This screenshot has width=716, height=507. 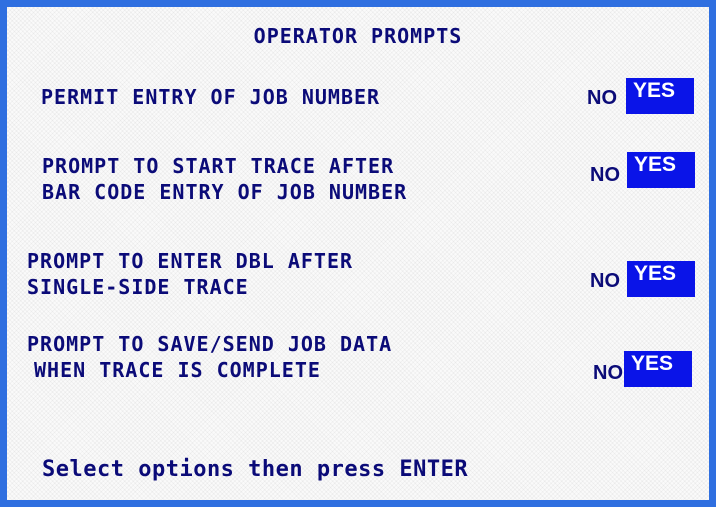 I want to click on page-title: OPERATOR PROMPTS, so click(x=358, y=36).